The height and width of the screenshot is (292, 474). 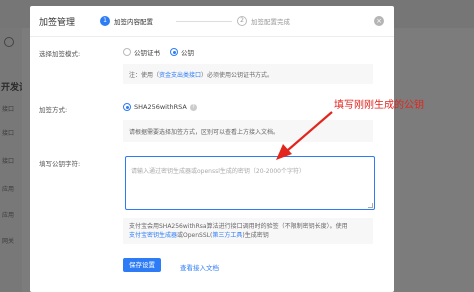 I want to click on close-icon: ×, so click(x=379, y=21).